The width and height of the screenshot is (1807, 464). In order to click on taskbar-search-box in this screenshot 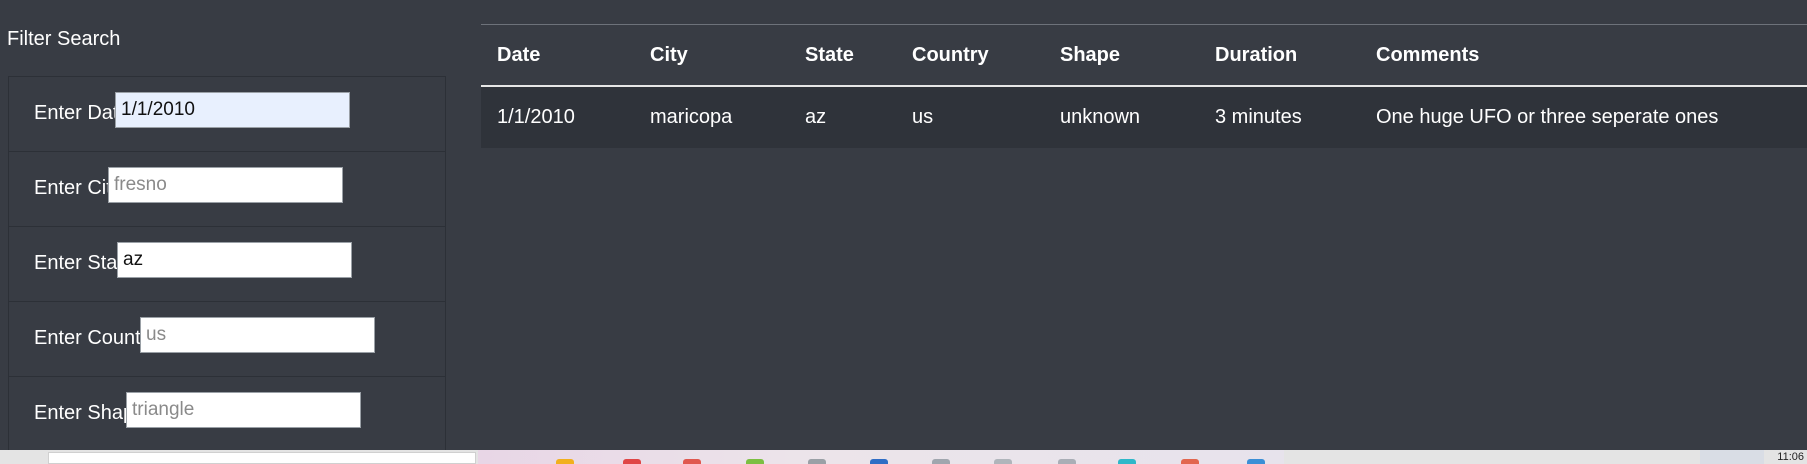, I will do `click(262, 458)`.